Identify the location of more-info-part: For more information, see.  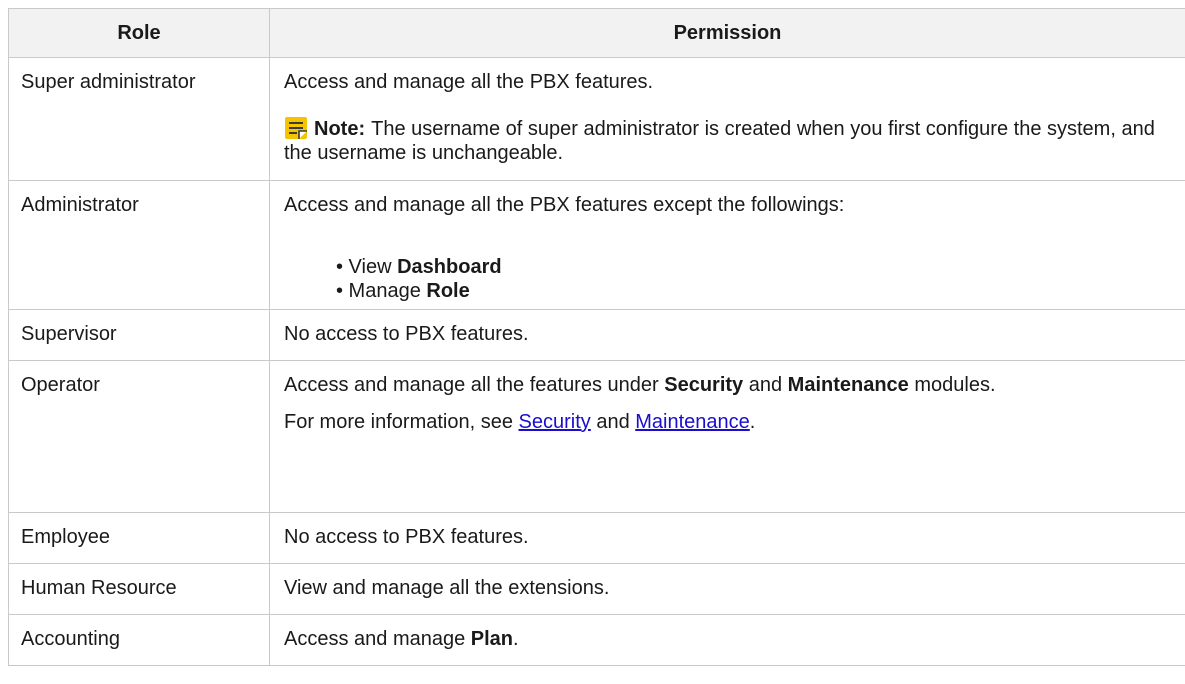
(401, 422).